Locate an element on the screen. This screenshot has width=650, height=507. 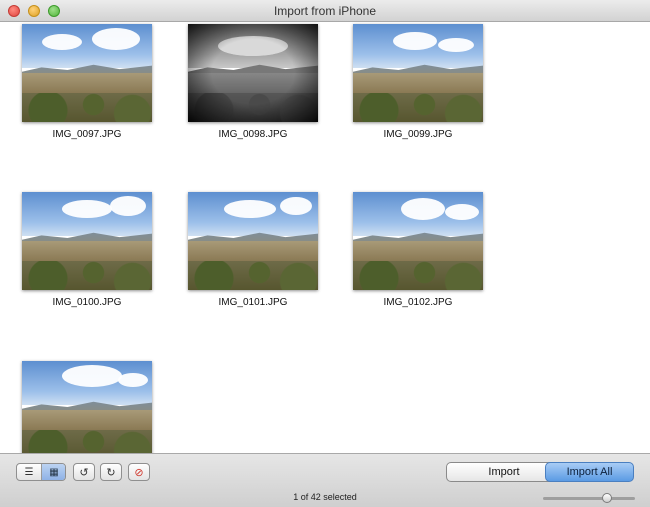
photo-item: IMG_0099.JPG is located at coordinates (417, 89).